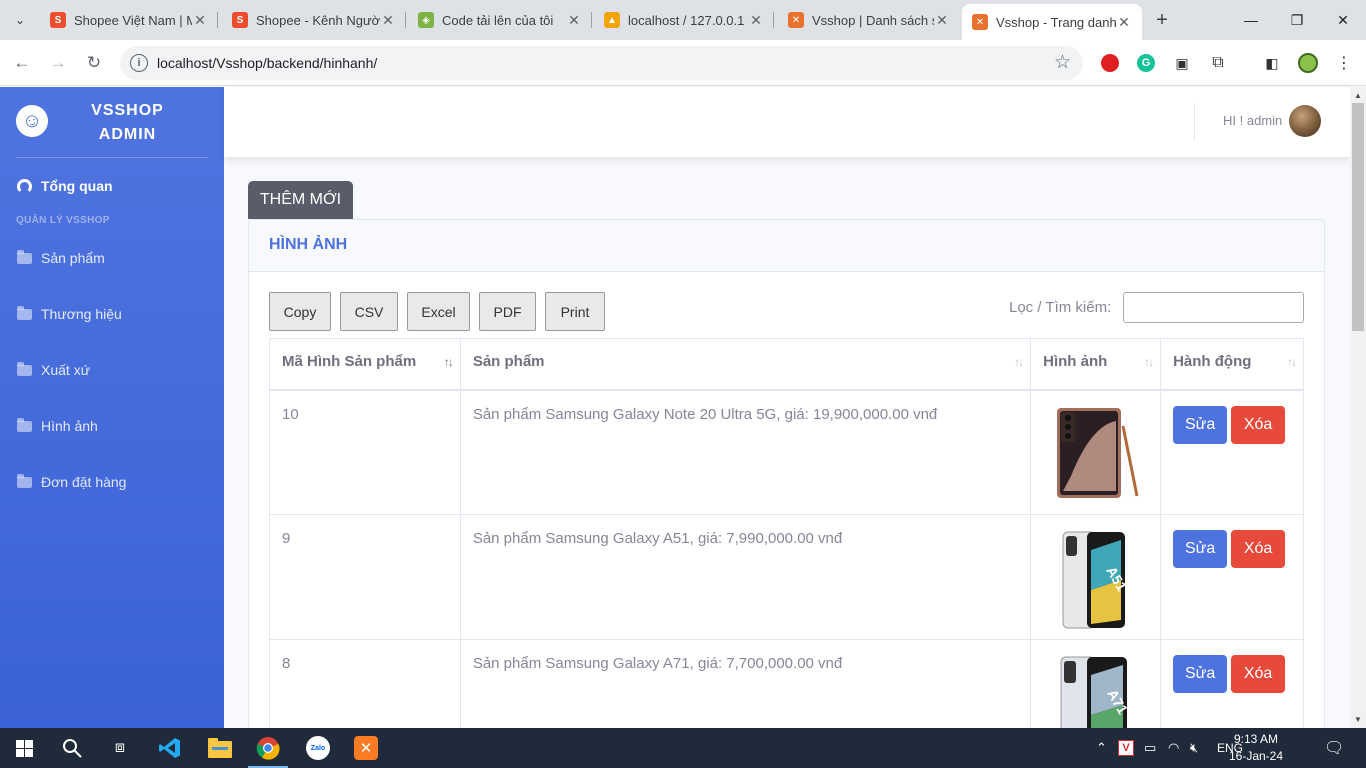  Describe the element at coordinates (220, 748) in the screenshot. I see `file-explorer-icon` at that location.